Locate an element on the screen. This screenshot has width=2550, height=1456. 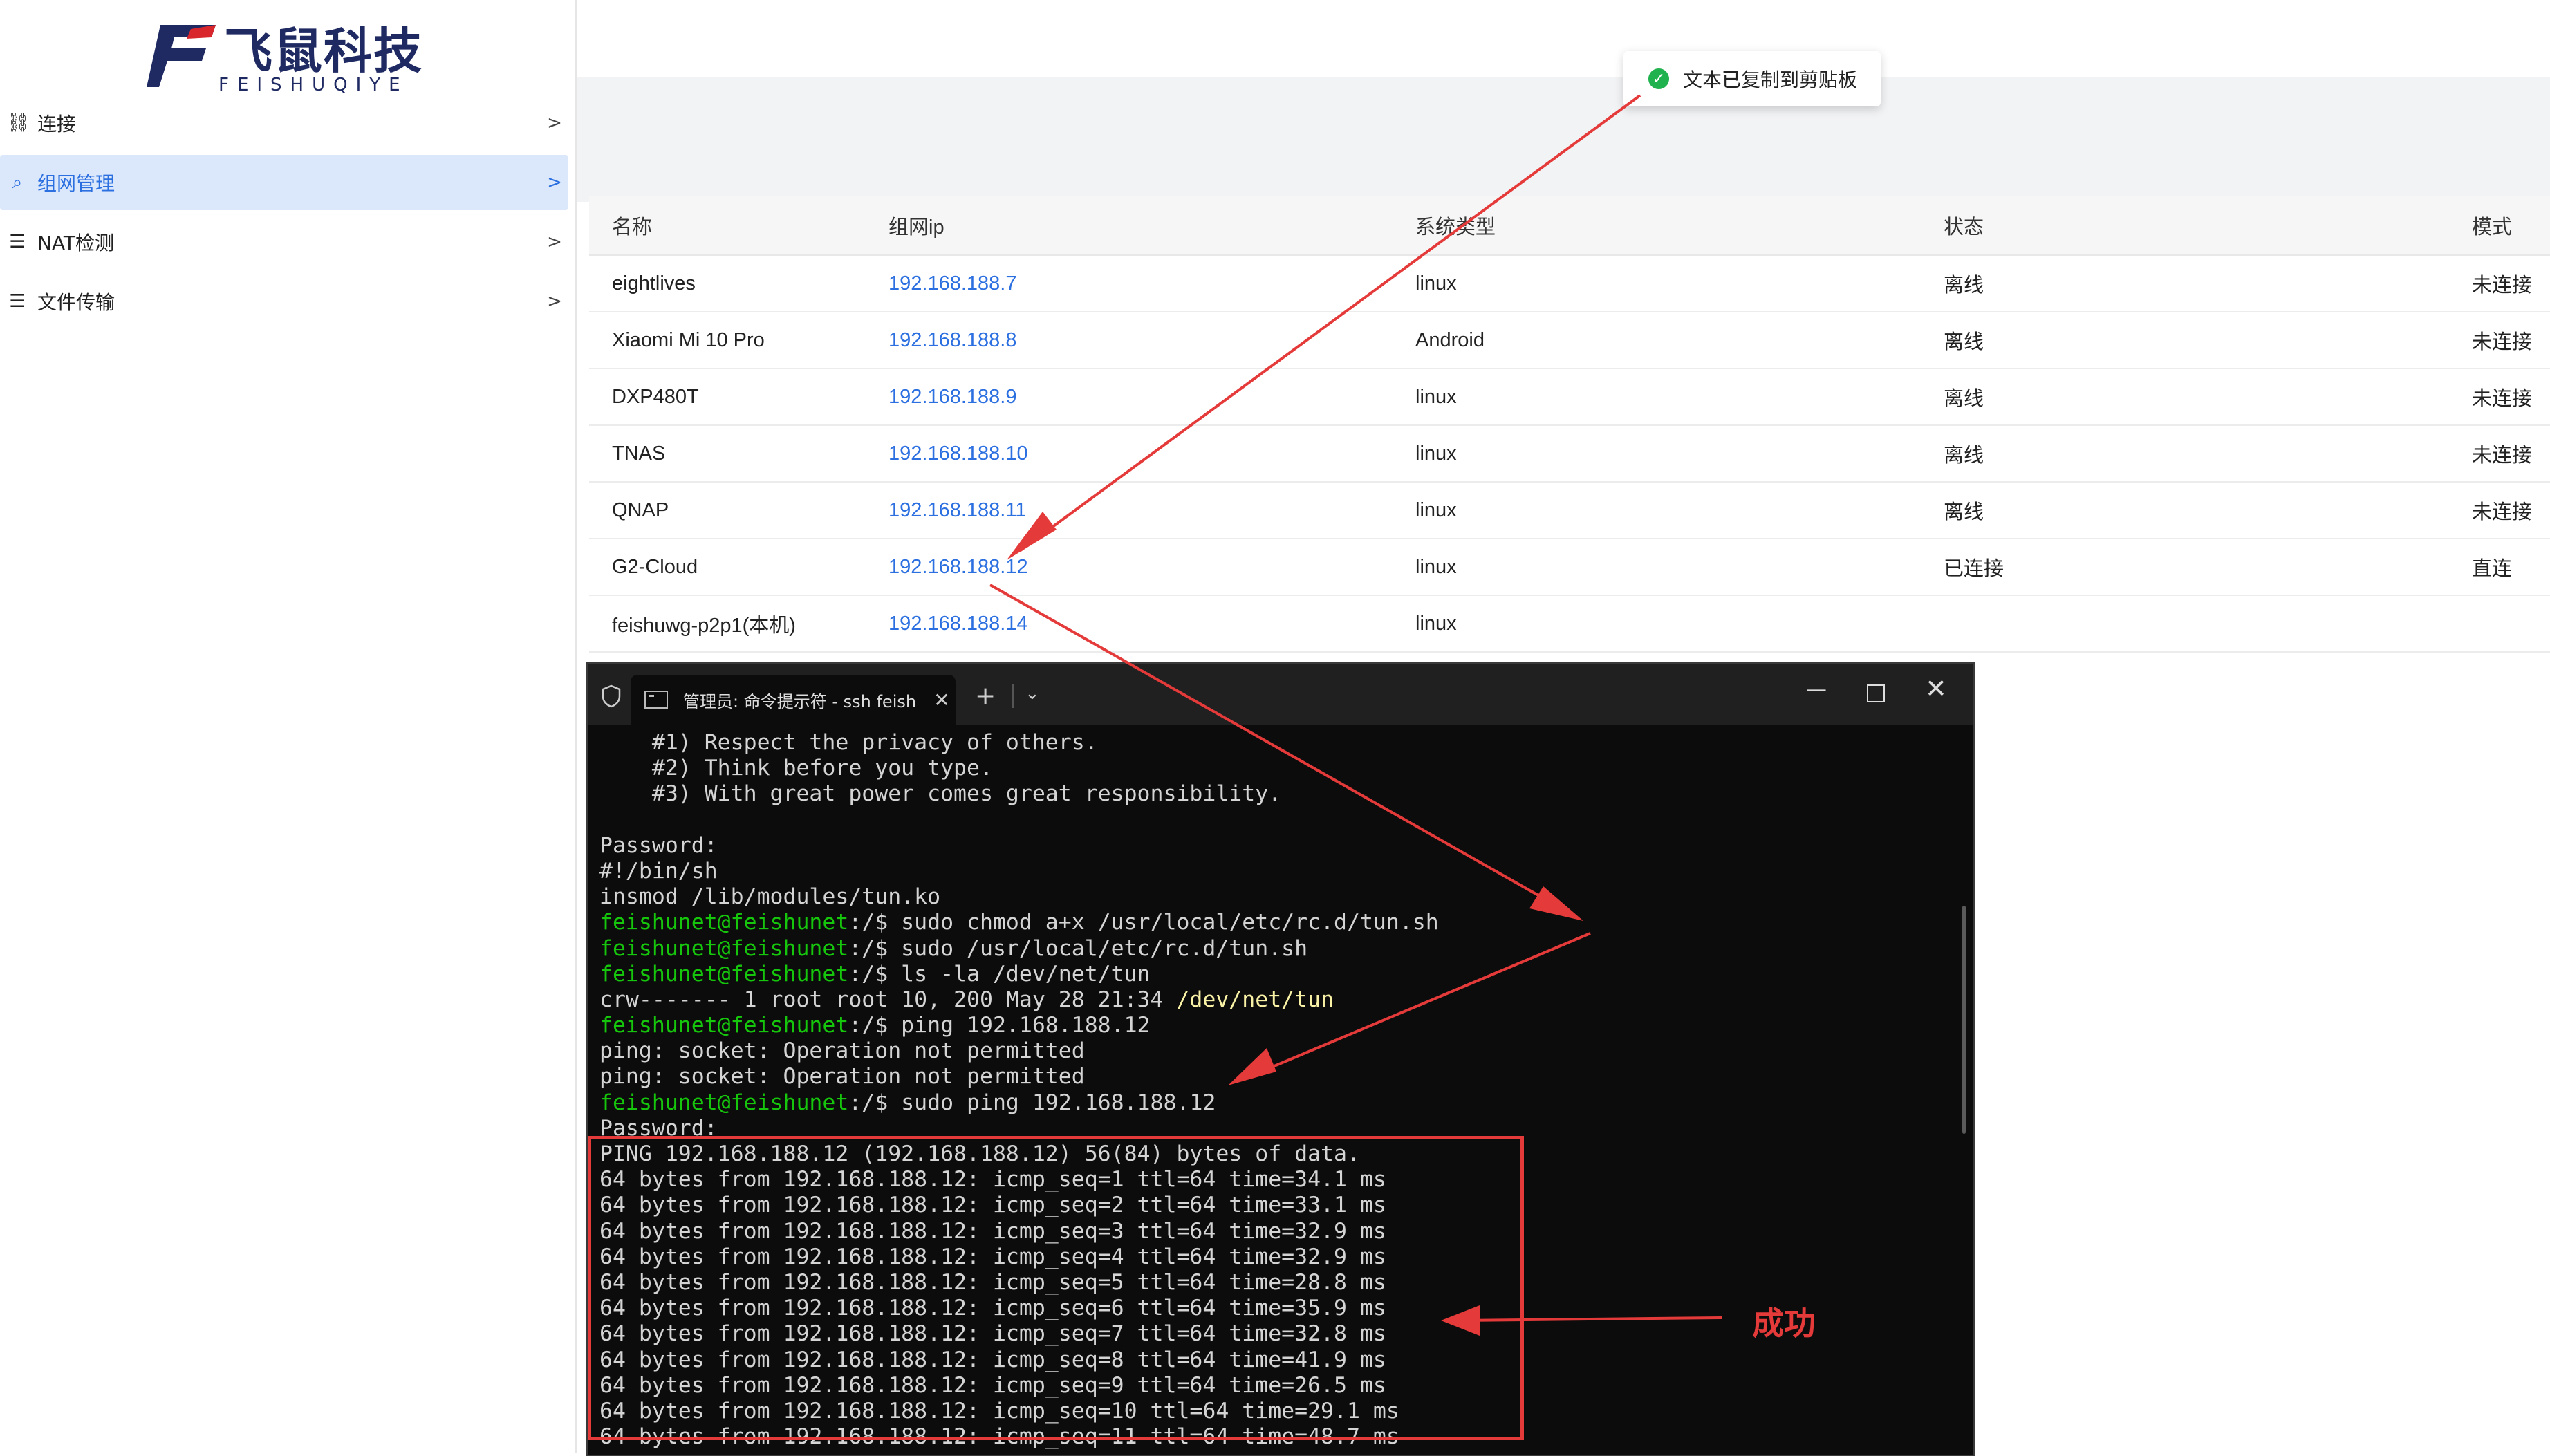
terminal-scrollbar is located at coordinates (1964, 1020).